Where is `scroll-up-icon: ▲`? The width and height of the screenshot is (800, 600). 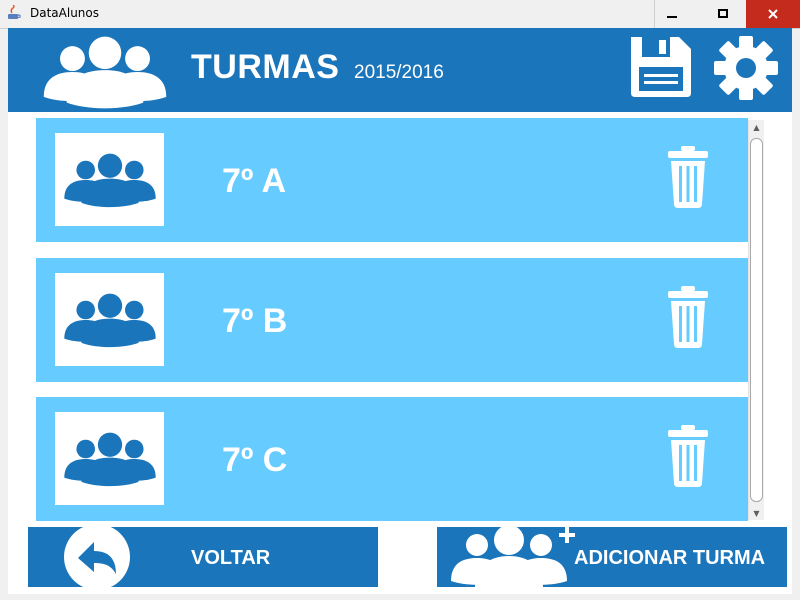 scroll-up-icon: ▲ is located at coordinates (756, 127).